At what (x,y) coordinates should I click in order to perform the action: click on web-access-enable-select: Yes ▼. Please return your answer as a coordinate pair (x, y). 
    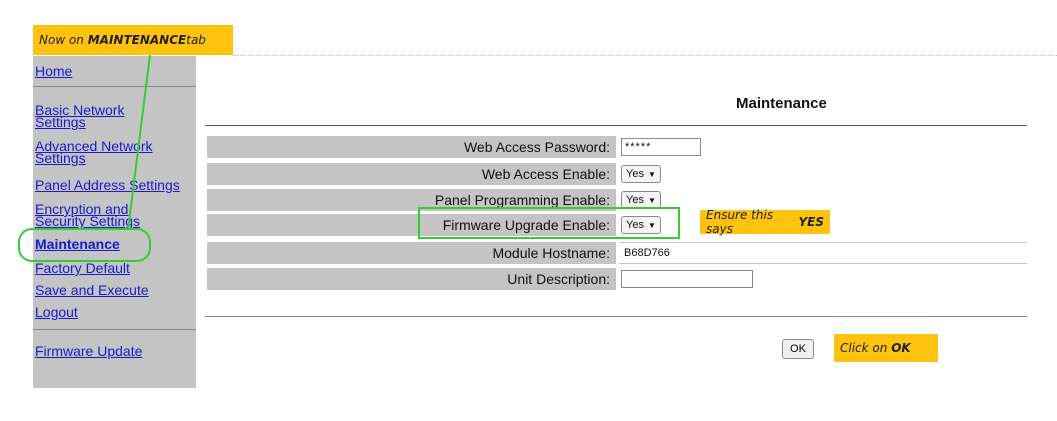
    Looking at the image, I should click on (641, 174).